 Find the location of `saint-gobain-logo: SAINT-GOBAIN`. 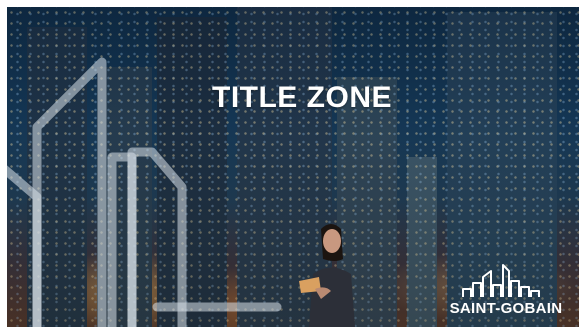

saint-gobain-logo: SAINT-GOBAIN is located at coordinates (506, 291).